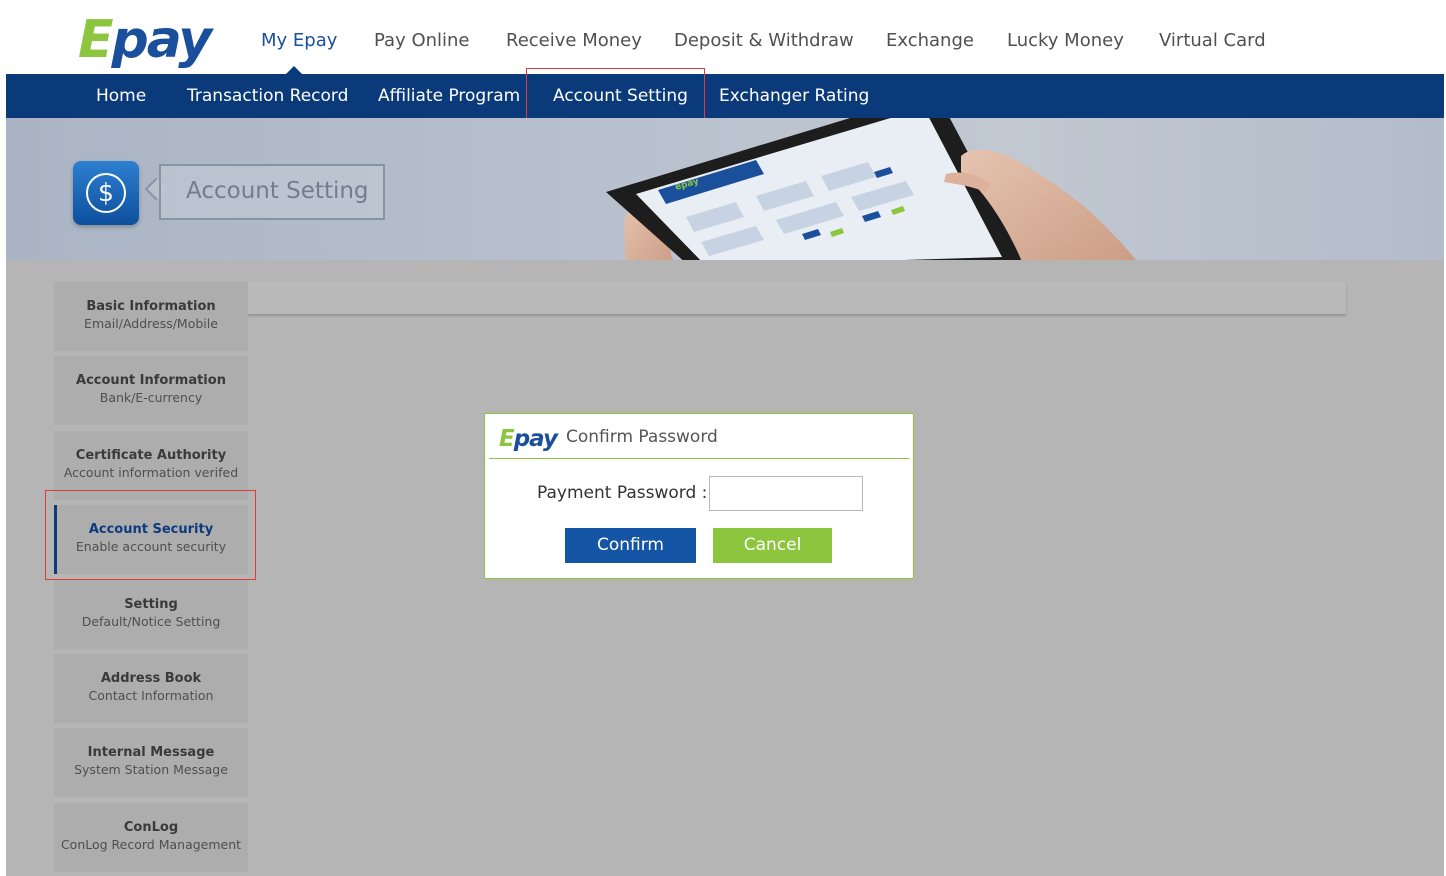 The image size is (1446, 876). What do you see at coordinates (642, 437) in the screenshot?
I see `dialog-title: Confirm Password` at bounding box center [642, 437].